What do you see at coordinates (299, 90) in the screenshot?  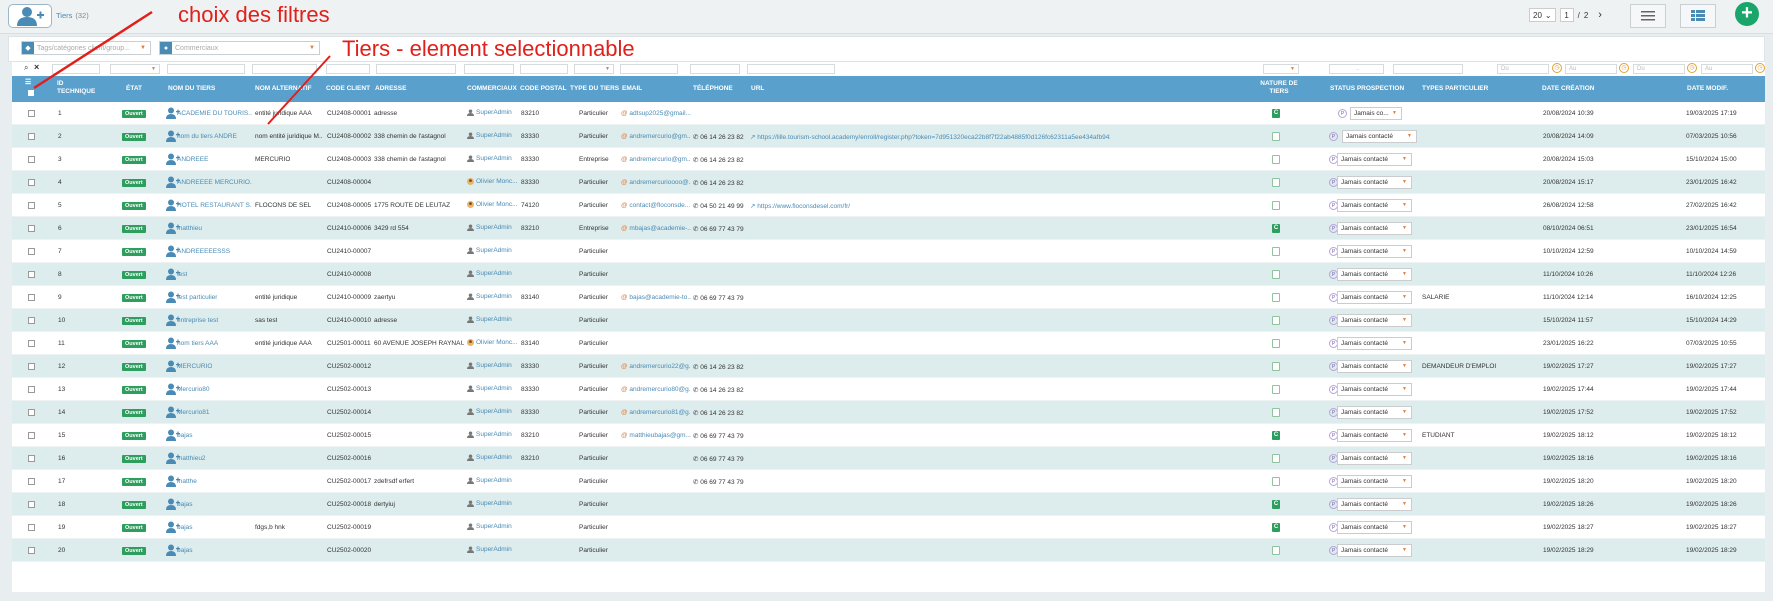 I see `annotation-arrow-tiers` at bounding box center [299, 90].